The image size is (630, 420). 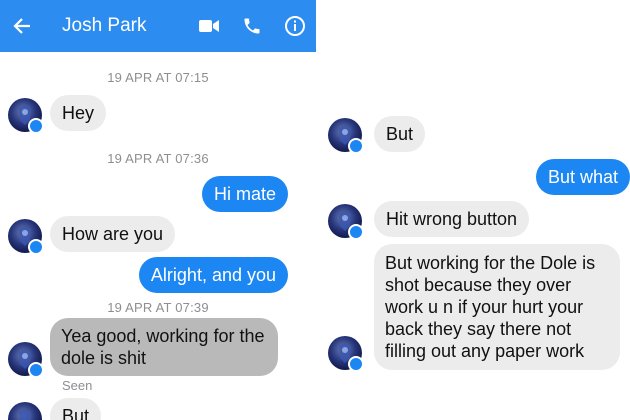 What do you see at coordinates (22, 26) in the screenshot?
I see `arrow-left-icon` at bounding box center [22, 26].